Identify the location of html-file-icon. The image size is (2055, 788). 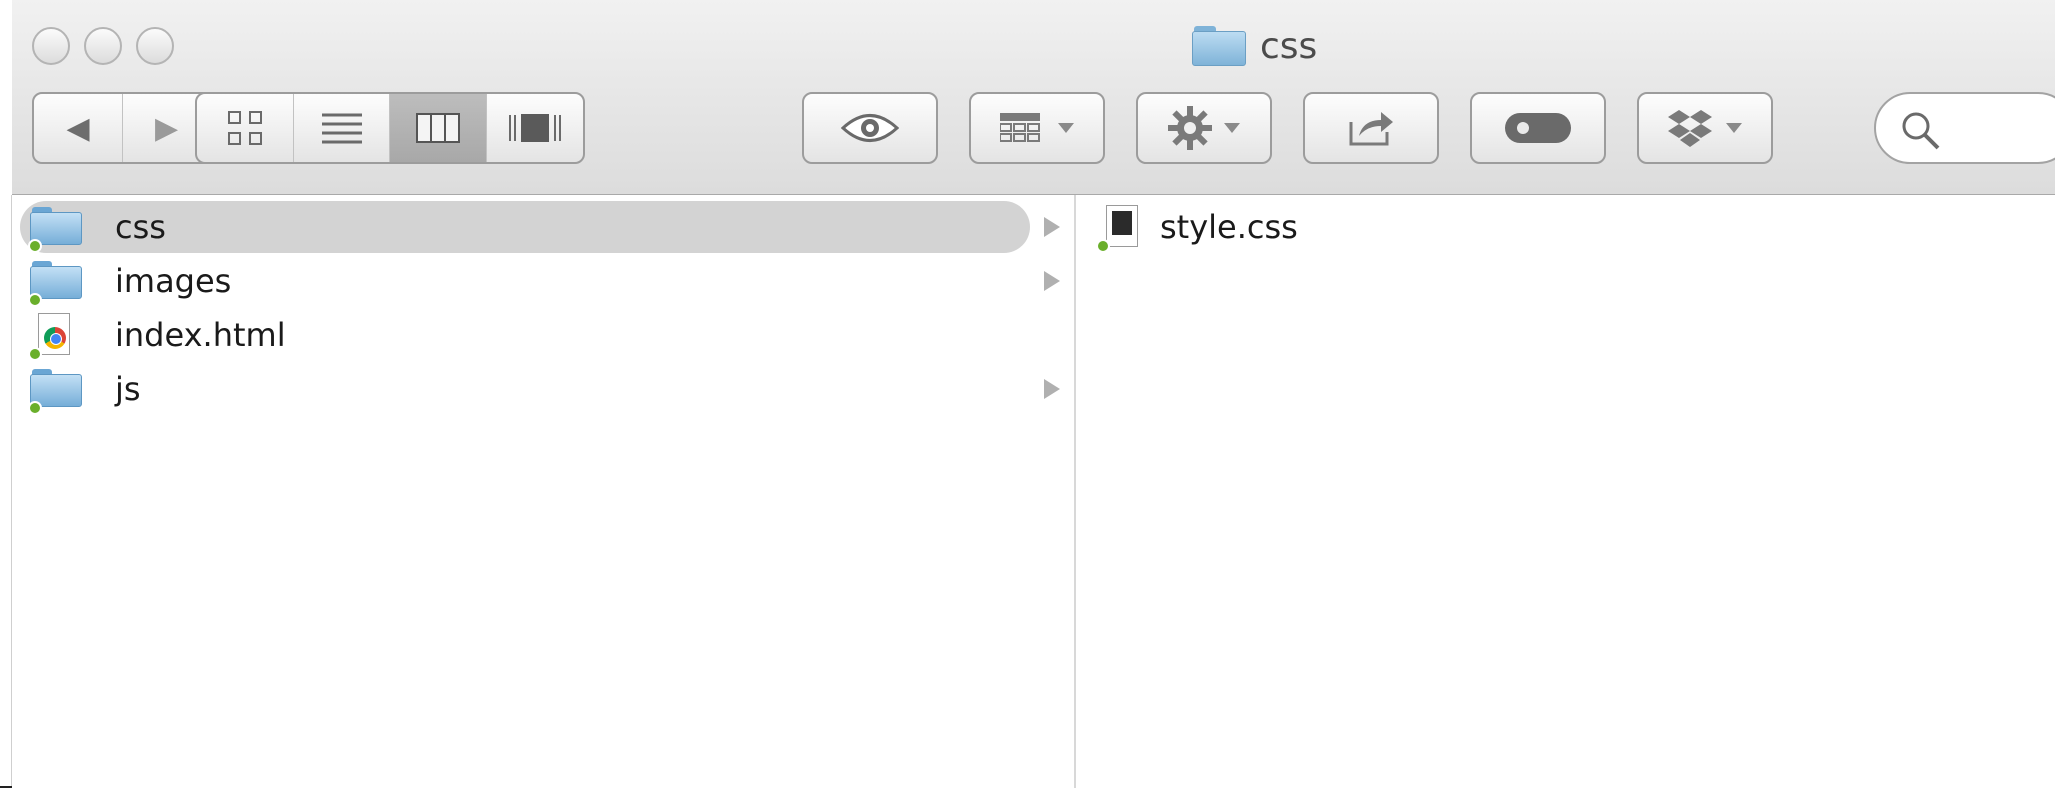
(56, 337).